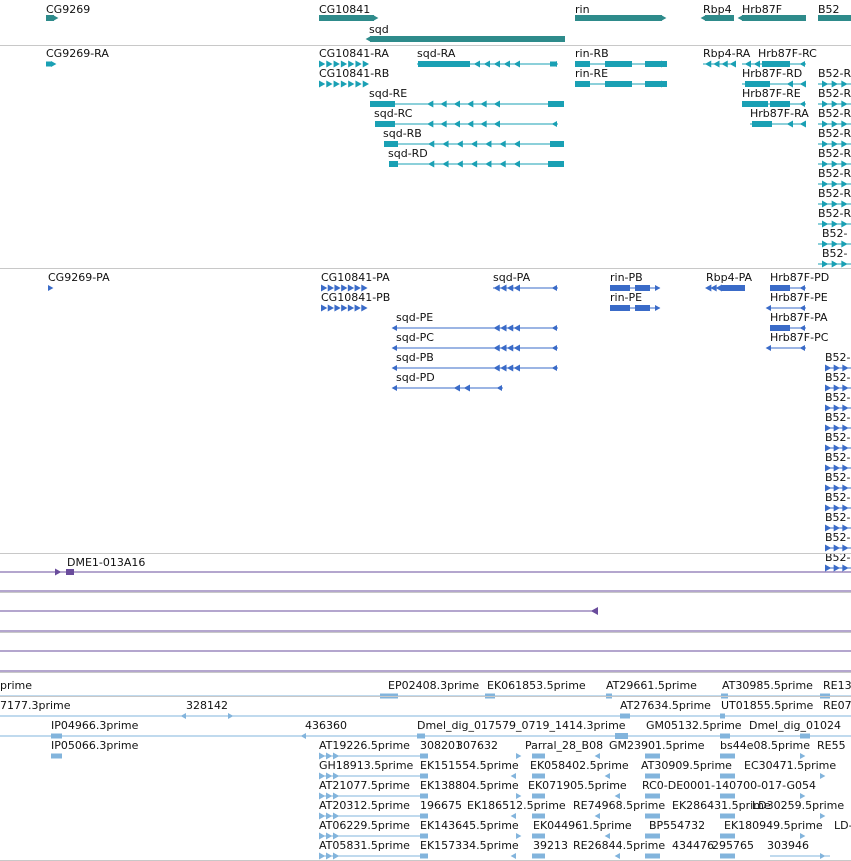  Describe the element at coordinates (393, 113) in the screenshot. I see `transcript-label: sqd-RC` at that location.